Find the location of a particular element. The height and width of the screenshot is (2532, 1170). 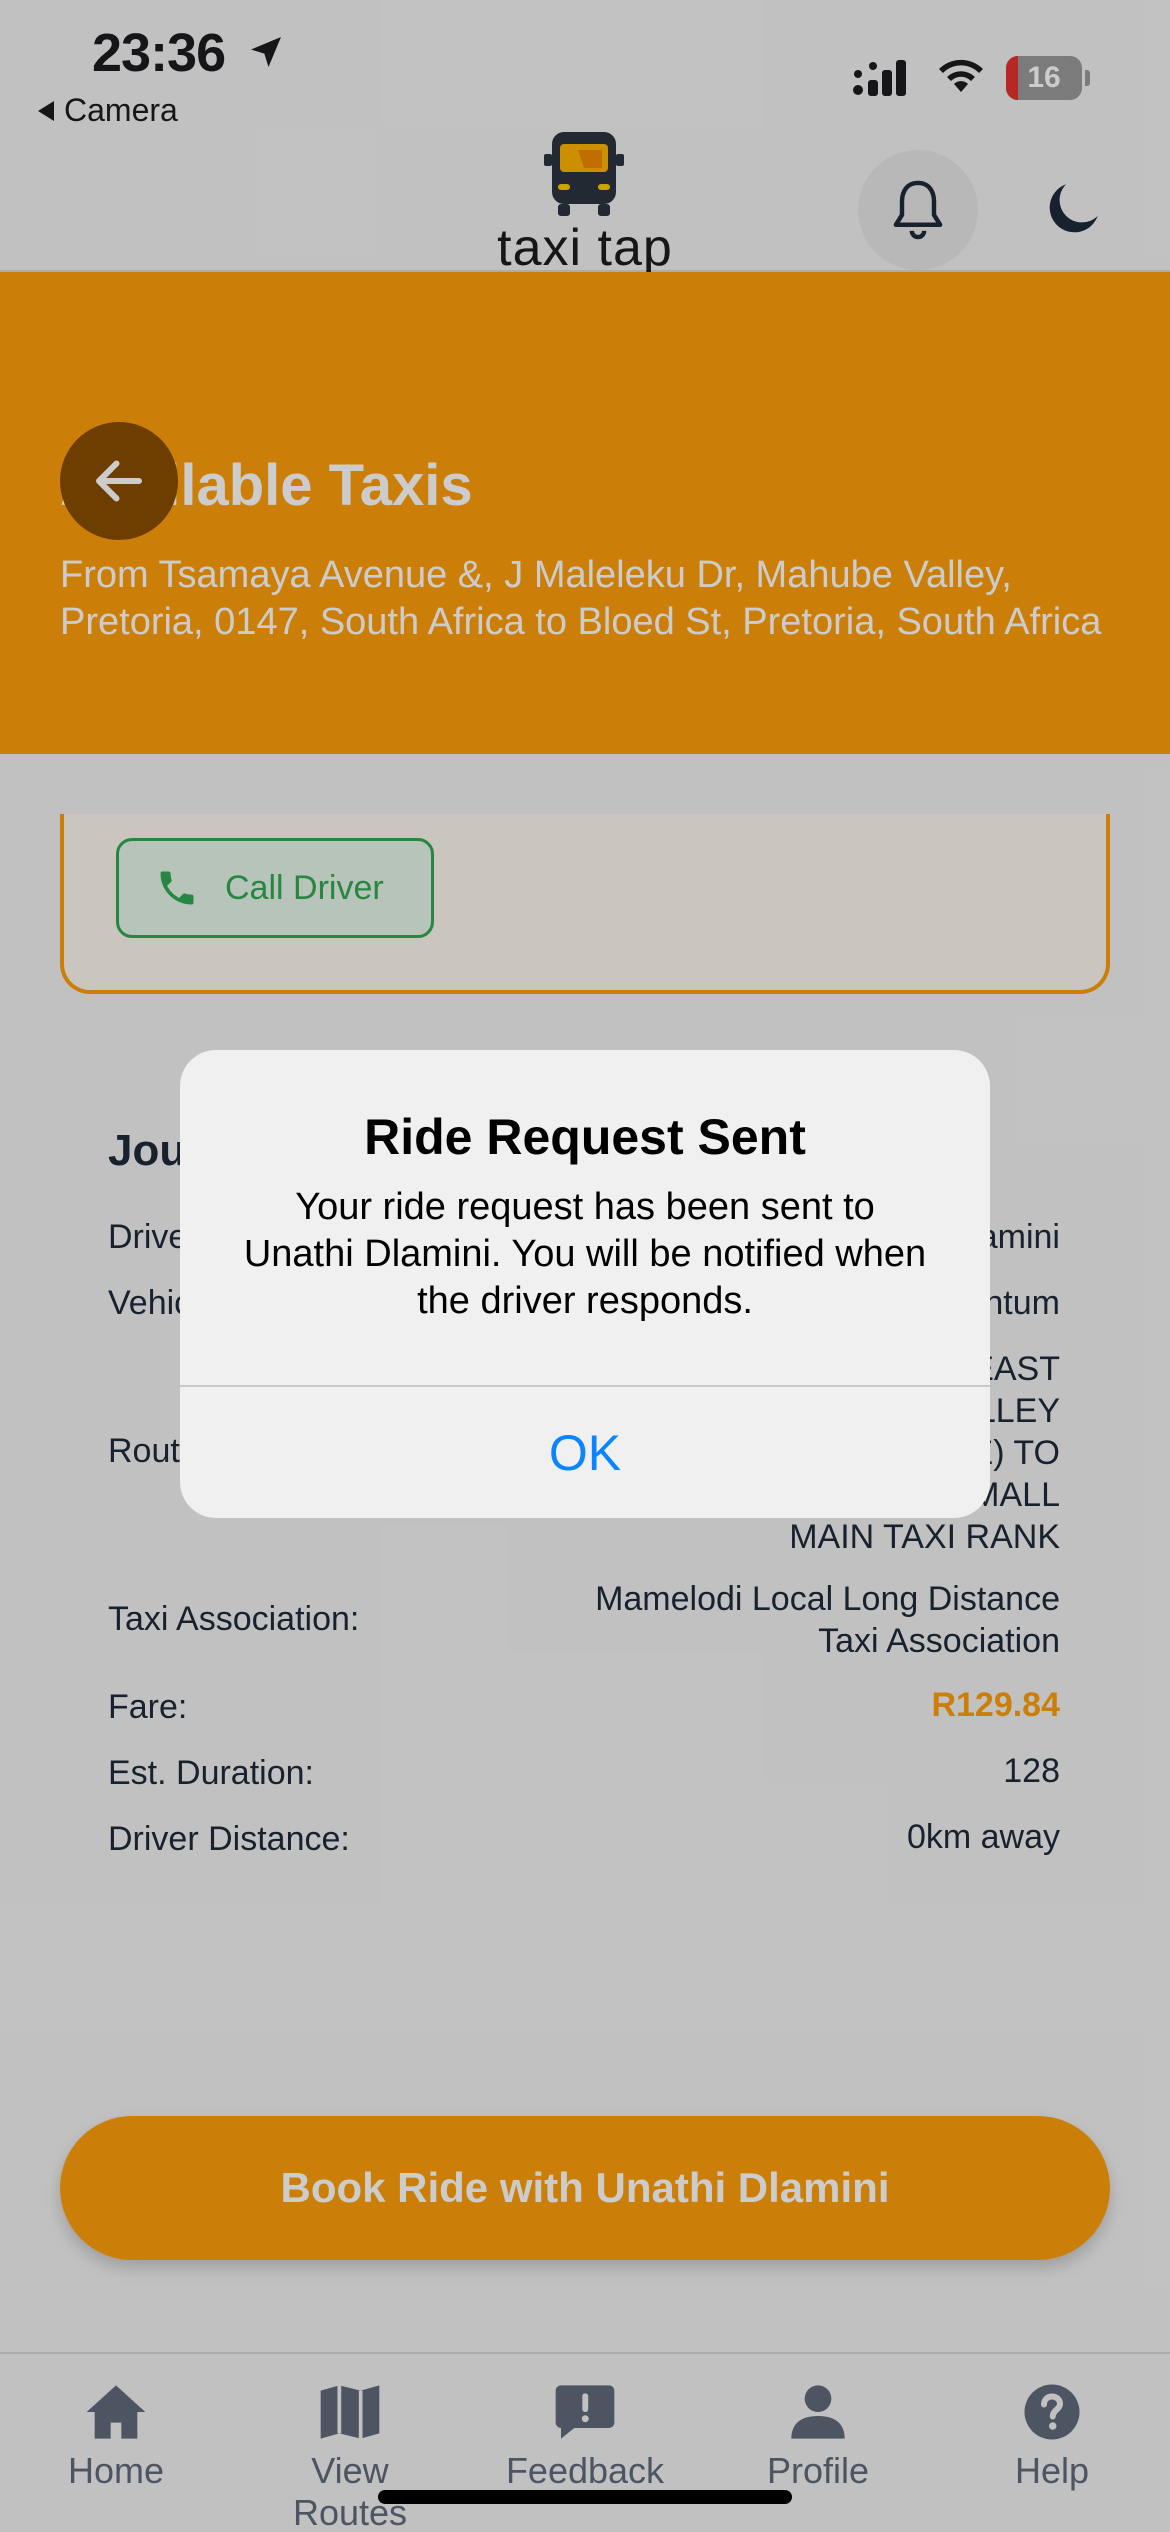

alert-title: Ride Request Sent is located at coordinates (585, 1137).